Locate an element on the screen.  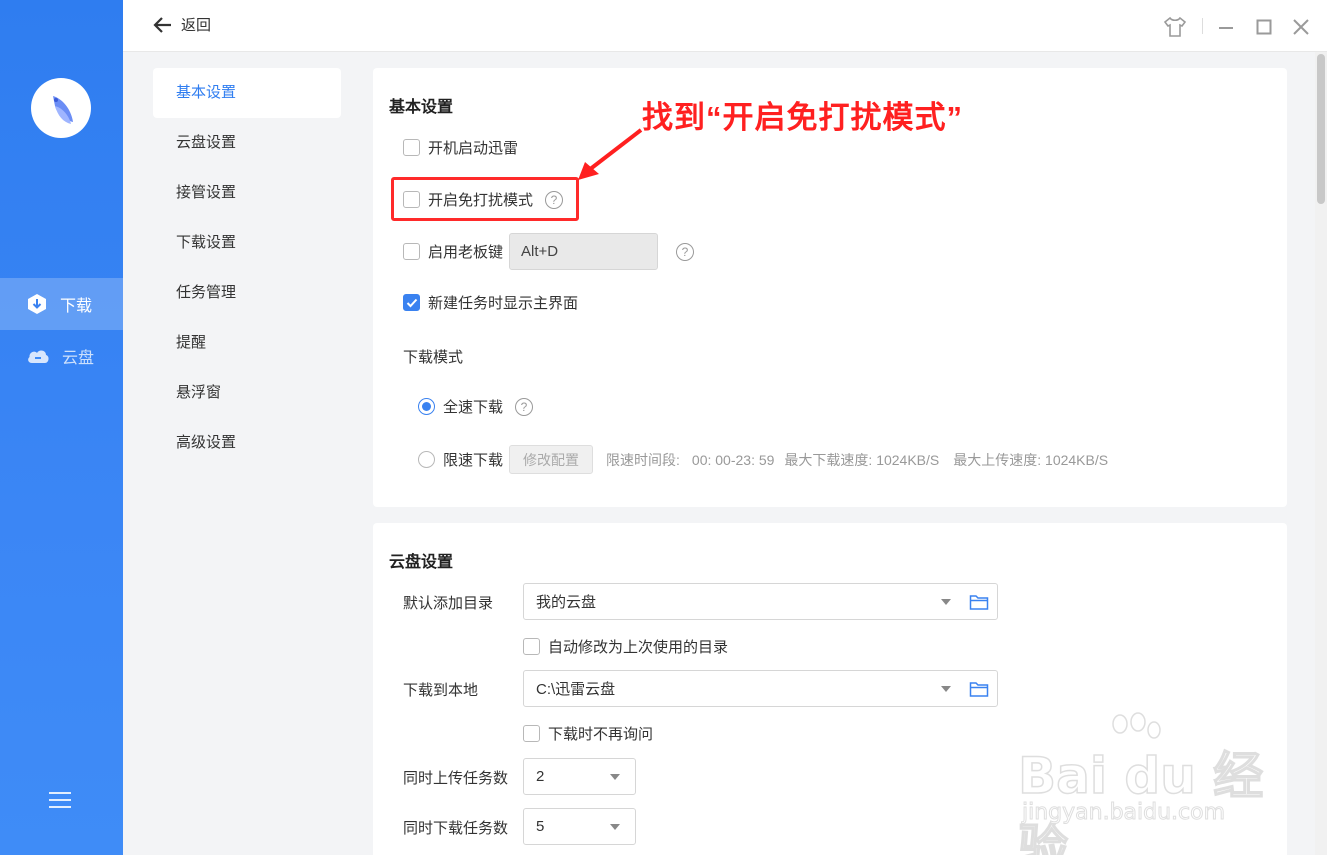
annotation-highlight-box is located at coordinates (485, 199).